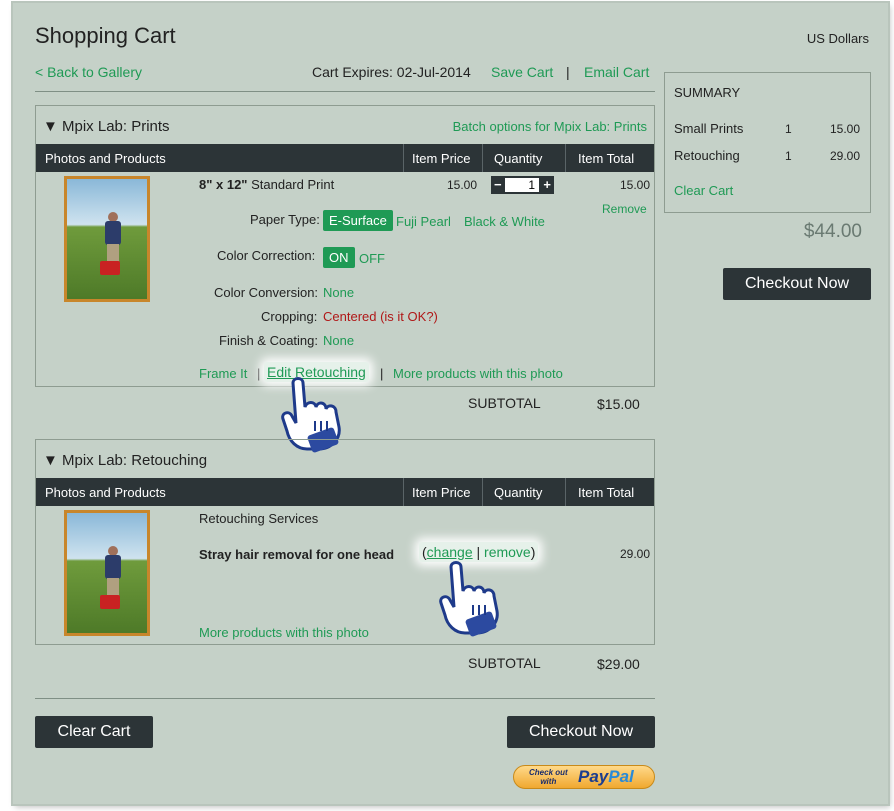  Describe the element at coordinates (707, 92) in the screenshot. I see `summary-title: SUMMARY` at that location.